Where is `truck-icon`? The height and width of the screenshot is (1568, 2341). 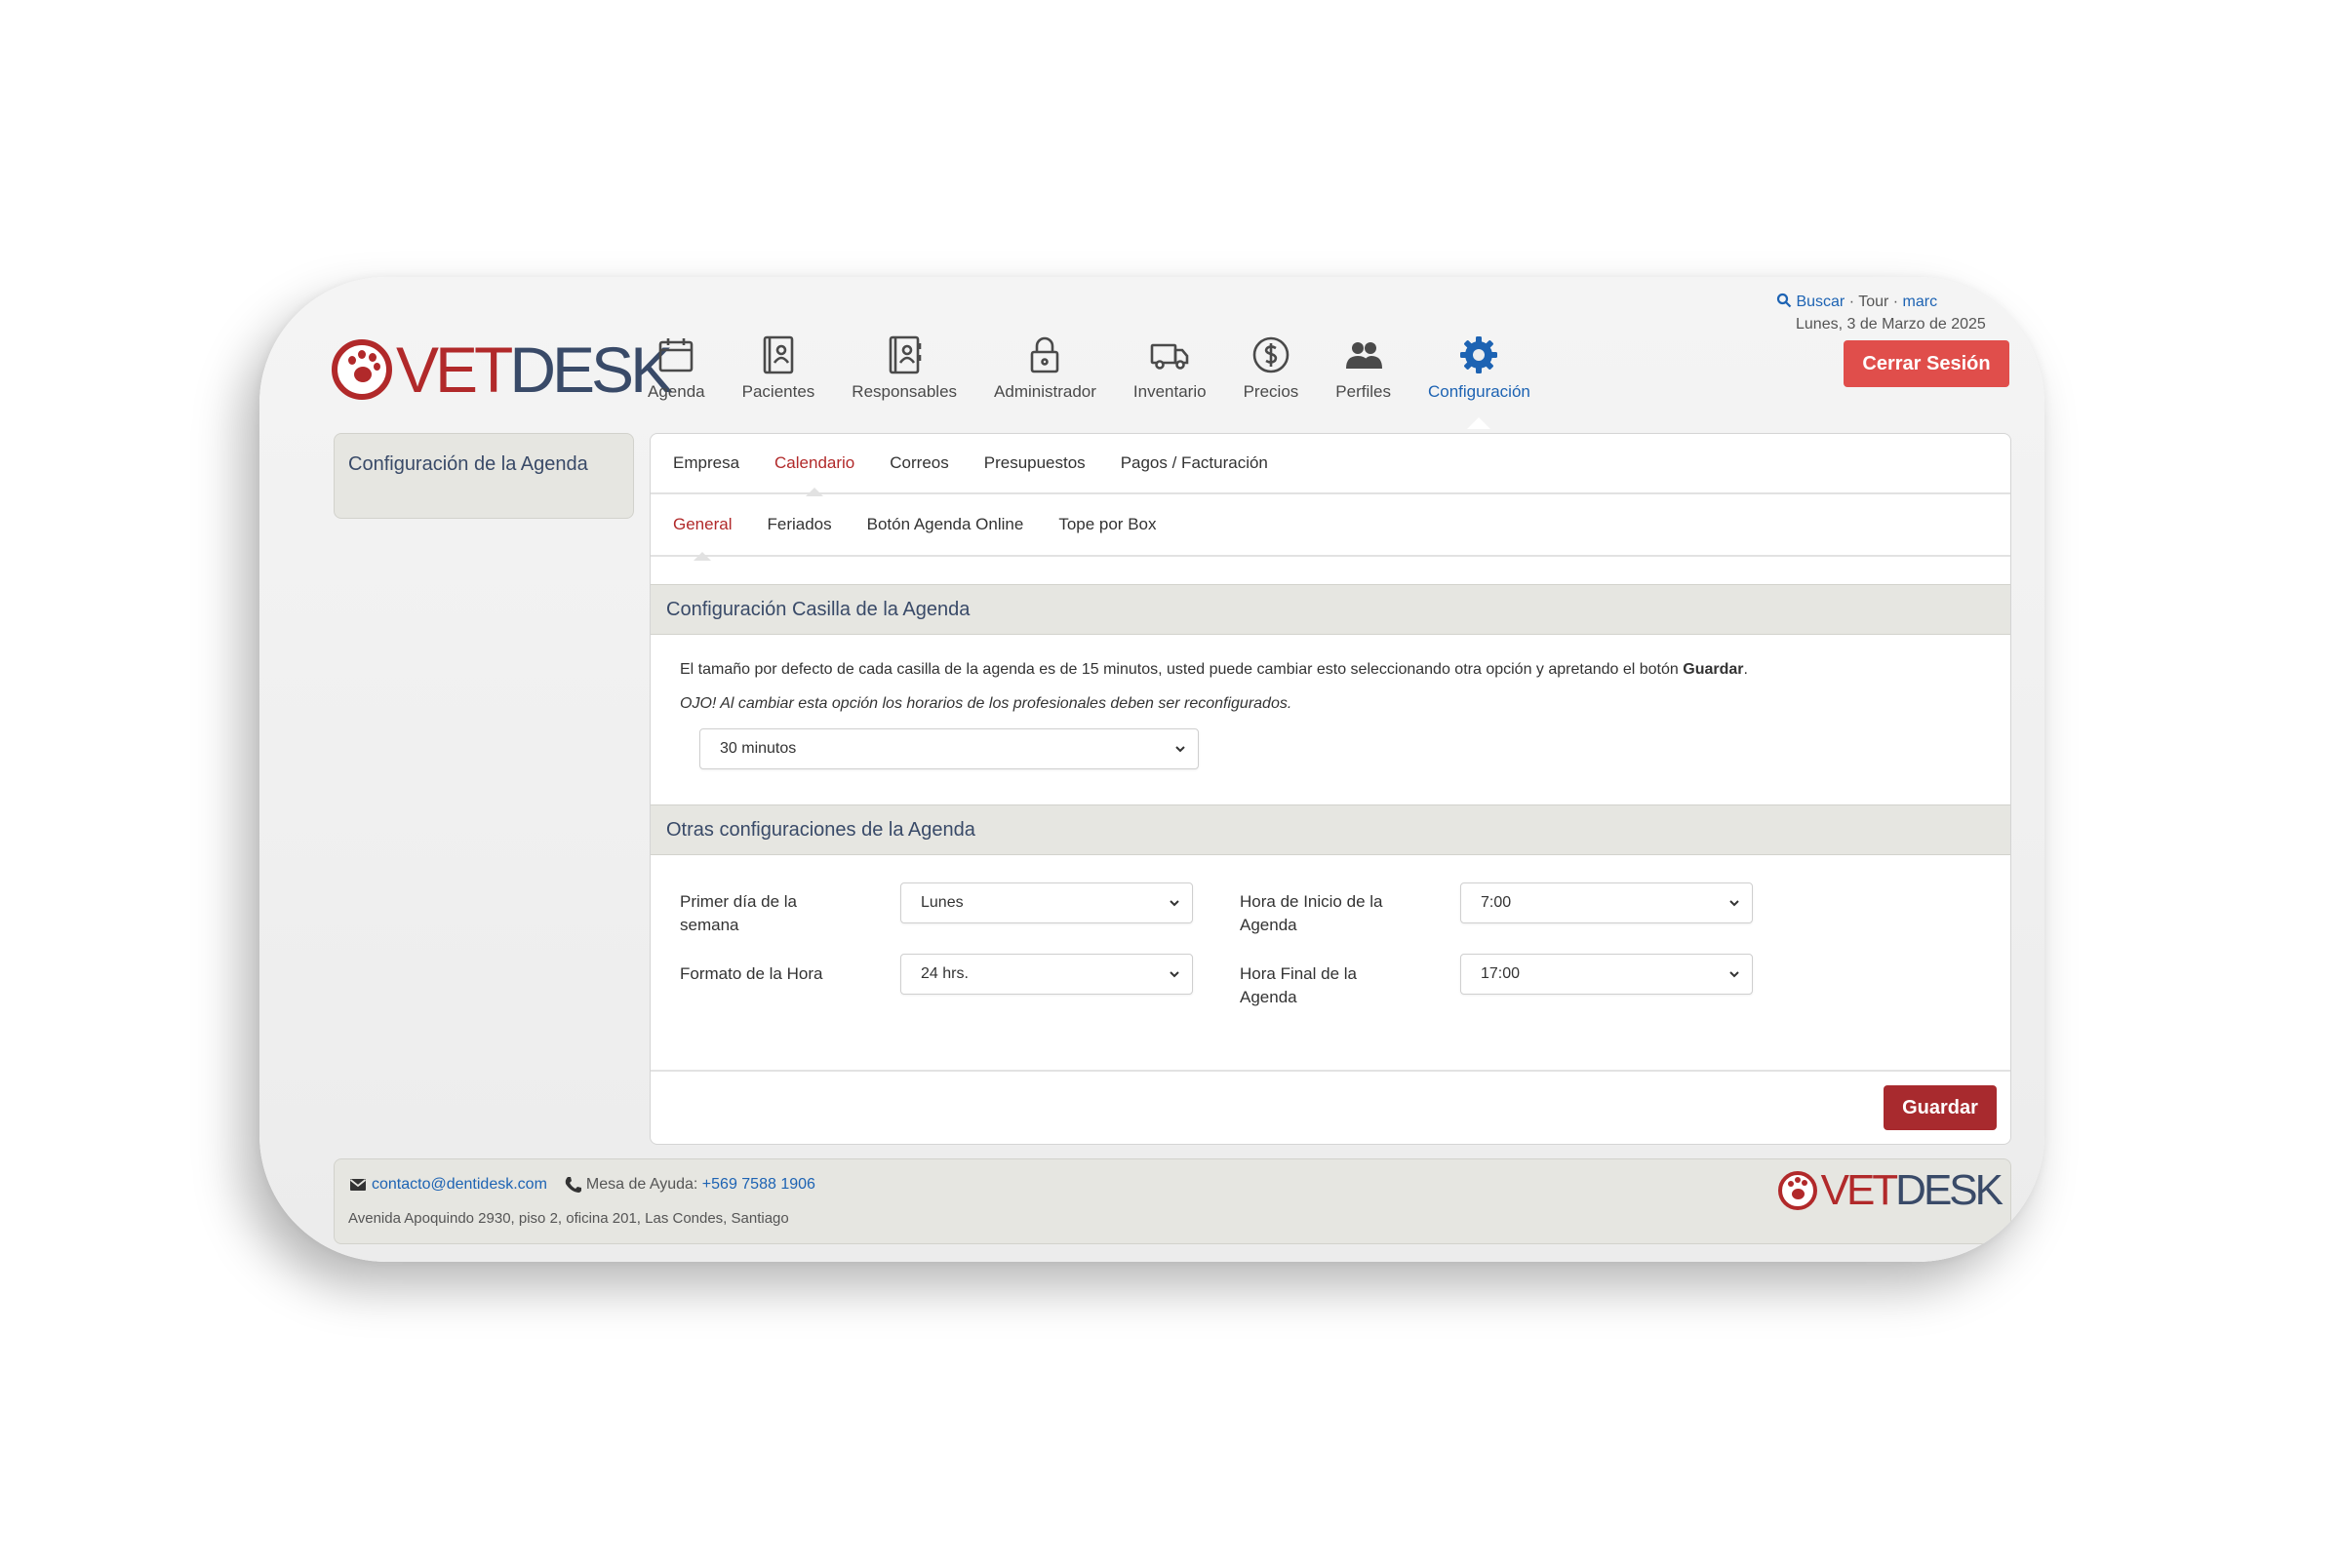 truck-icon is located at coordinates (1169, 356).